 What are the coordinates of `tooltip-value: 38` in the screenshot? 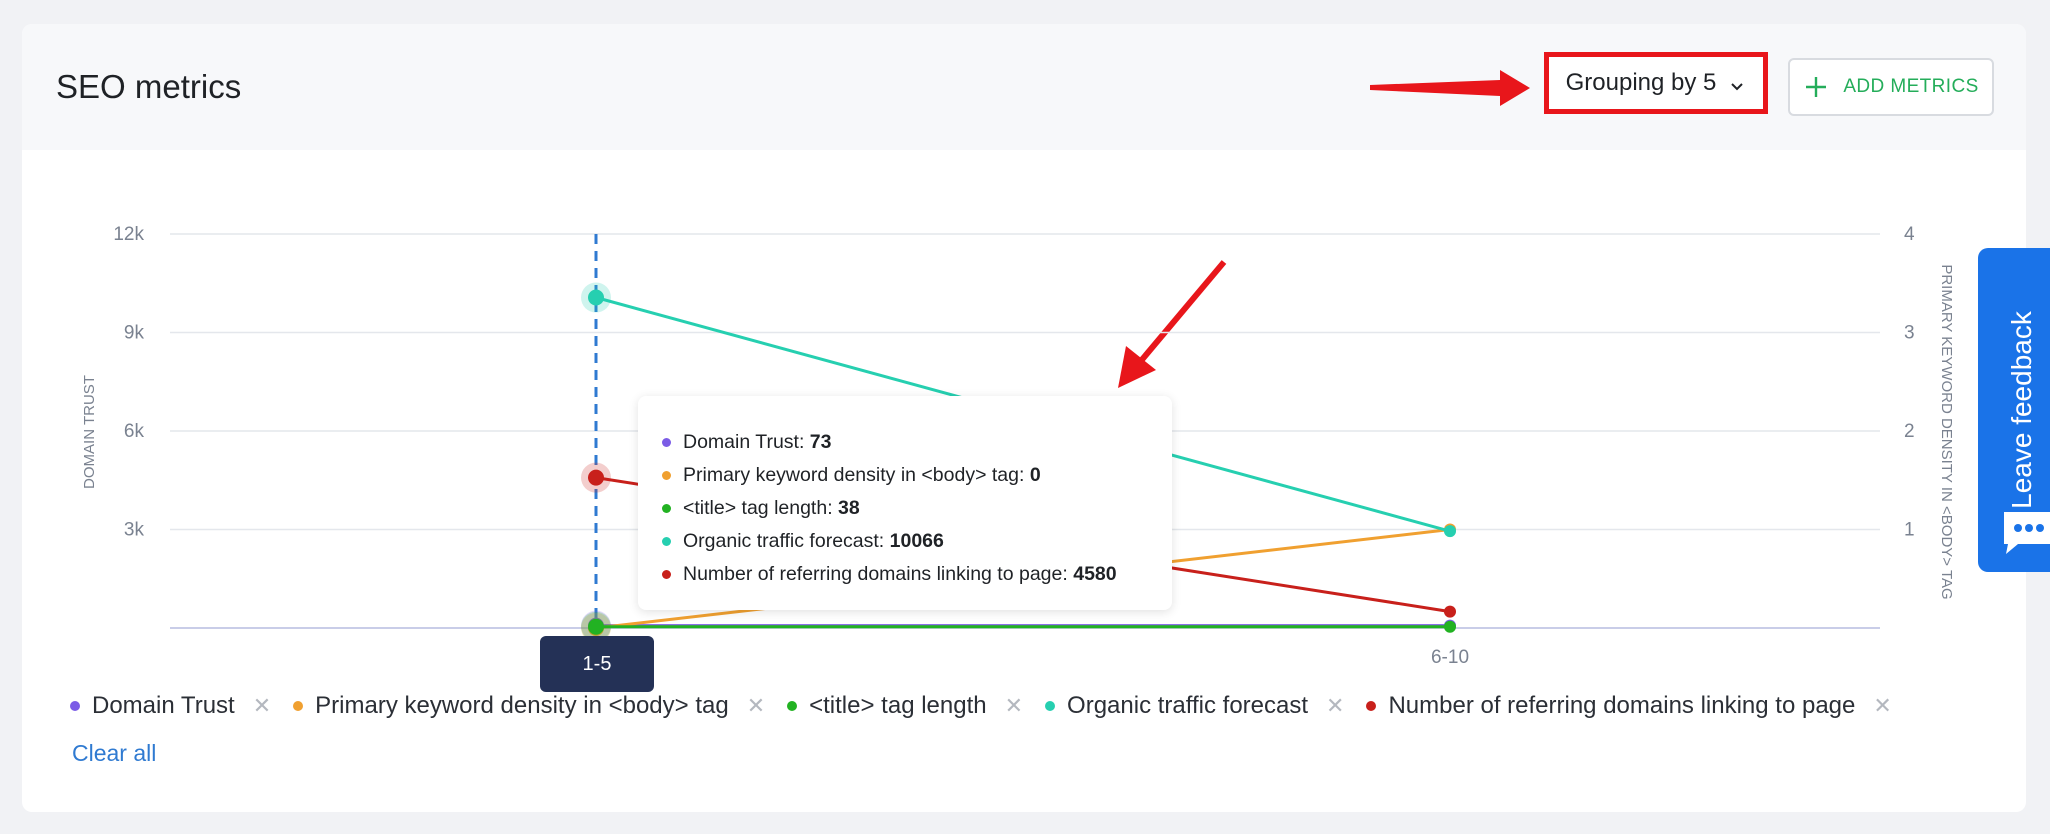 It's located at (849, 508).